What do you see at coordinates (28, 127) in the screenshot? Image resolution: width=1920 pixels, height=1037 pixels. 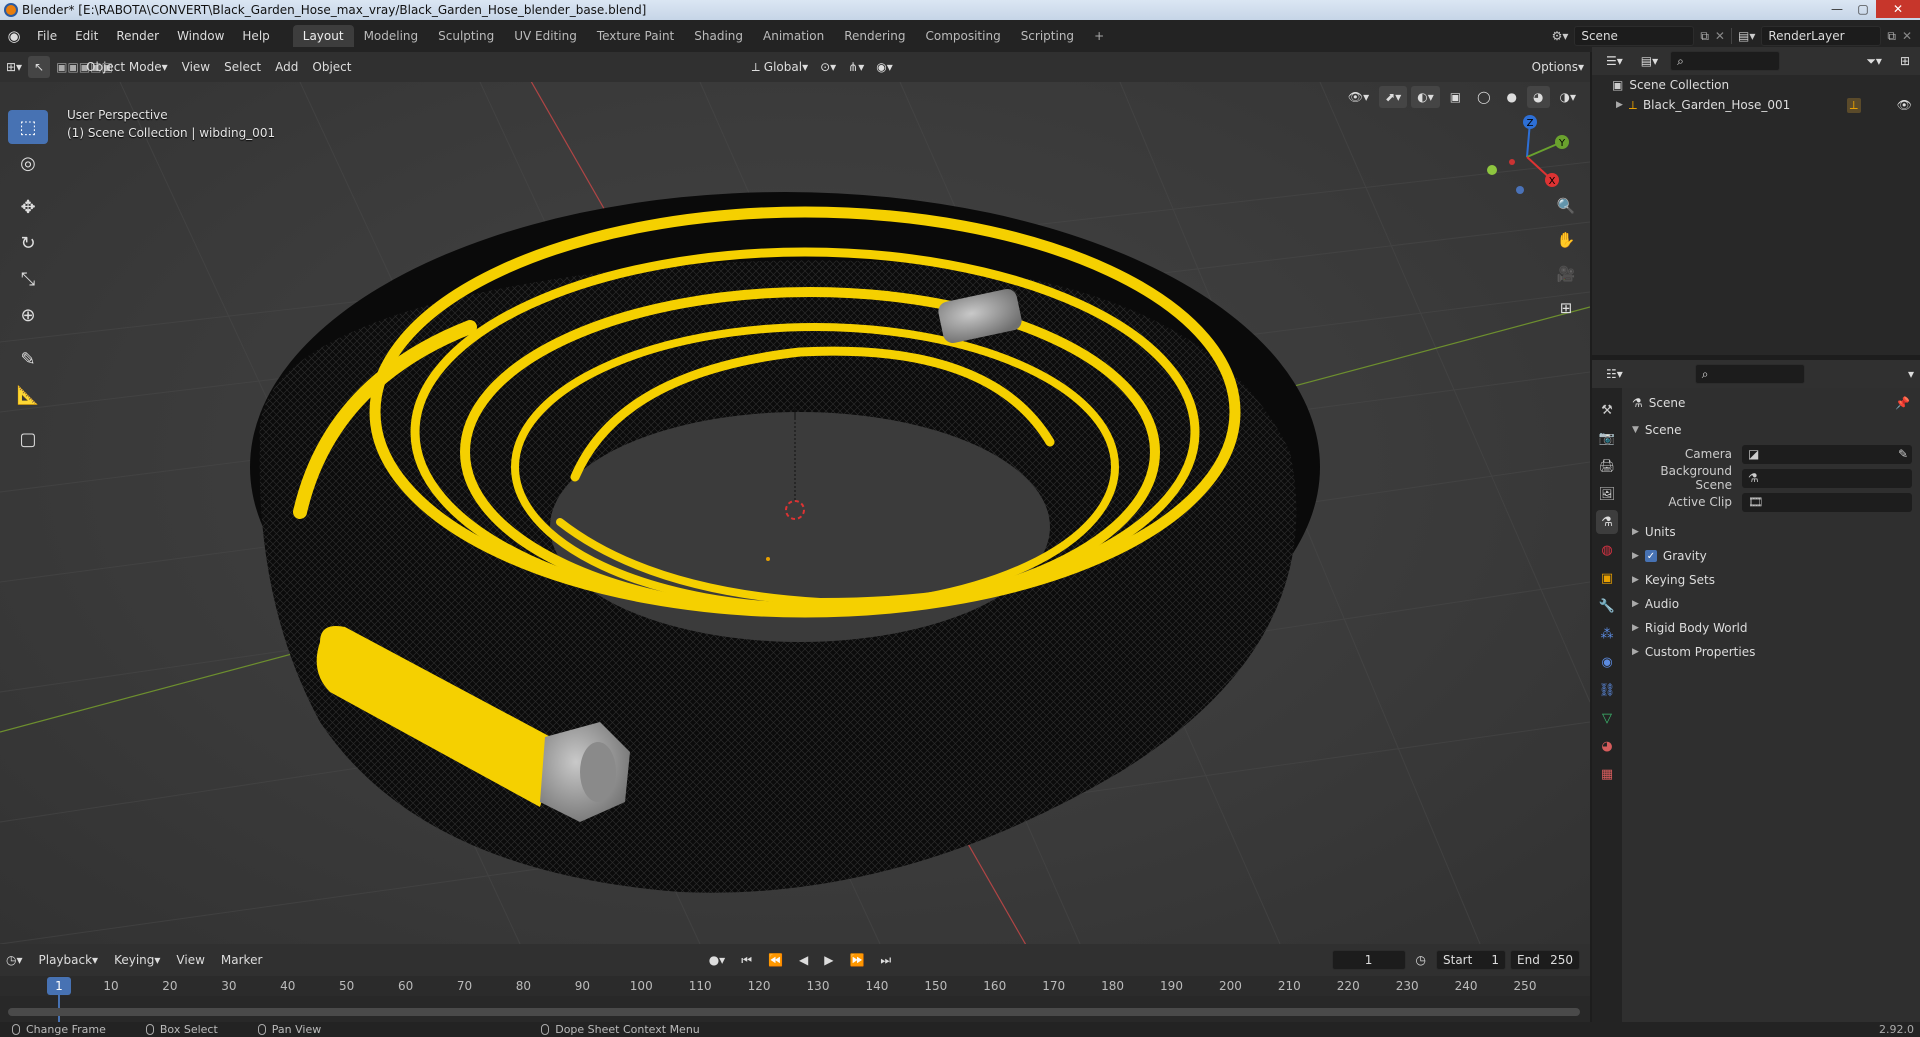 I see `select-box-tool-icon: ⬚` at bounding box center [28, 127].